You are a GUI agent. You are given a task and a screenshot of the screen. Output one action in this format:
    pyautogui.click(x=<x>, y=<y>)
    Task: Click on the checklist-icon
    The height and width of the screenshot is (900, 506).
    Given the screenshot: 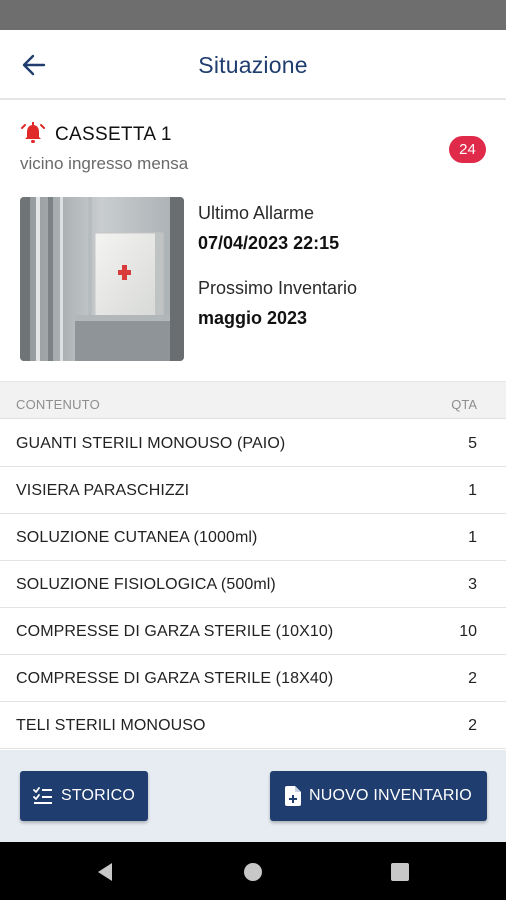 What is the action you would take?
    pyautogui.click(x=43, y=796)
    